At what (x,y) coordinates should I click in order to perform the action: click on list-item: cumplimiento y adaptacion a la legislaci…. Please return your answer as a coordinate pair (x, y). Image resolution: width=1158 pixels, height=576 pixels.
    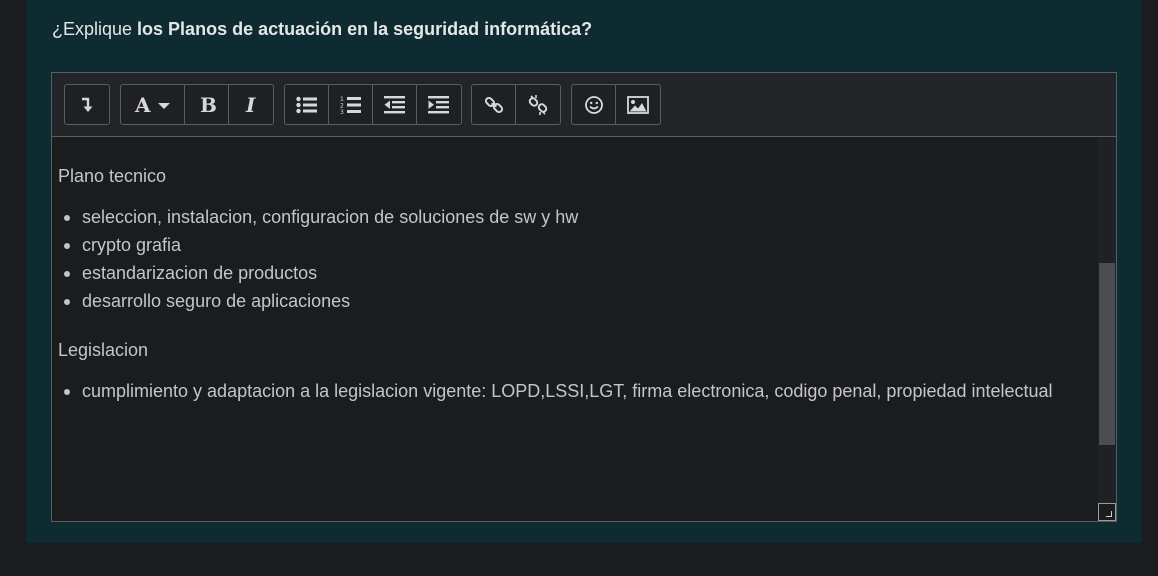
    Looking at the image, I should click on (578, 391).